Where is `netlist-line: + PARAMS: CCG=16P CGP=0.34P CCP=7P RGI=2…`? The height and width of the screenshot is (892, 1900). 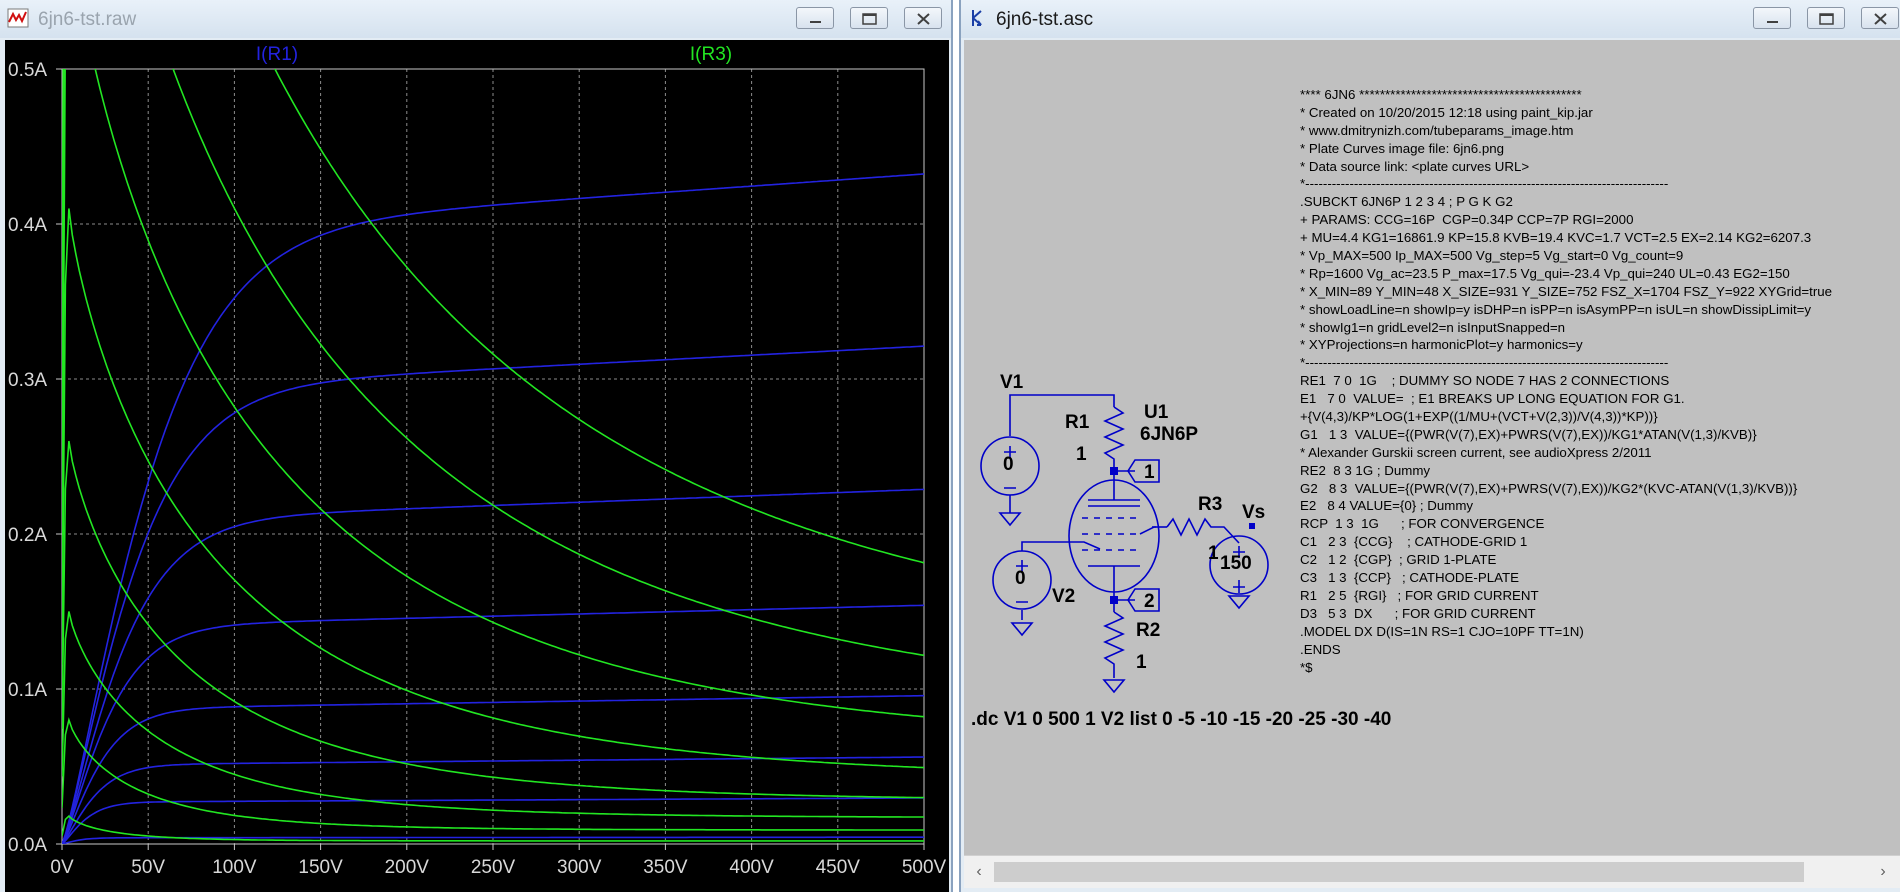
netlist-line: + PARAMS: CCG=16P CGP=0.34P CCP=7P RGI=2… is located at coordinates (1467, 220).